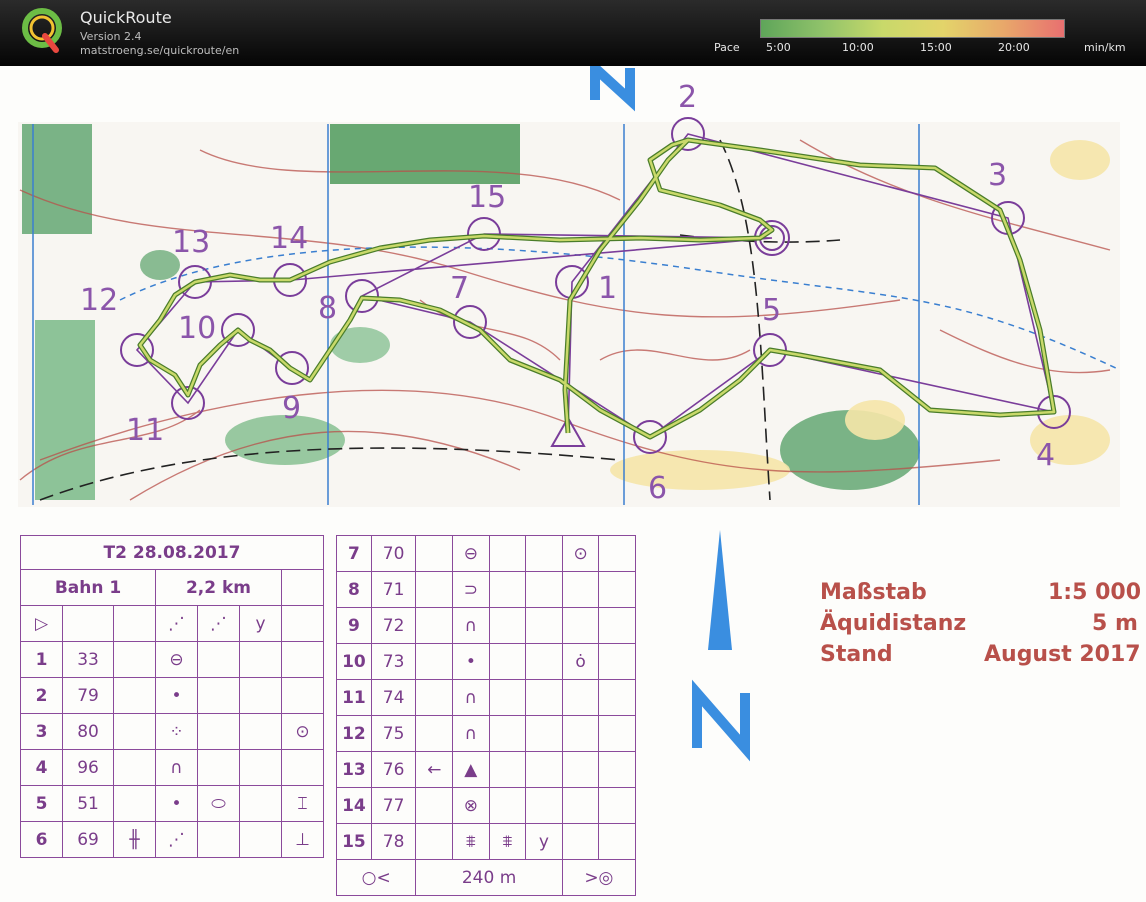  I want to click on reentrant-icon: ⊃, so click(471, 589).